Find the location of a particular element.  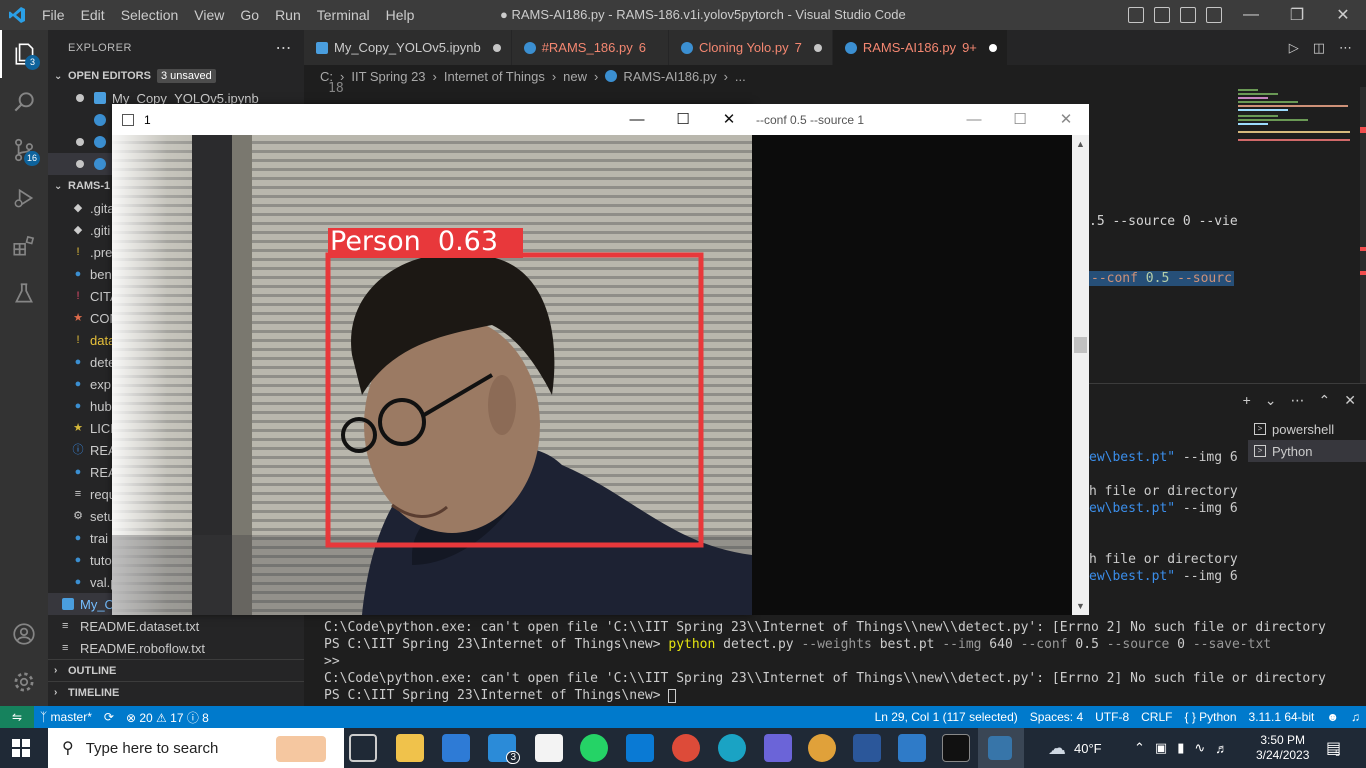

extensions-icon is located at coordinates (24, 246).